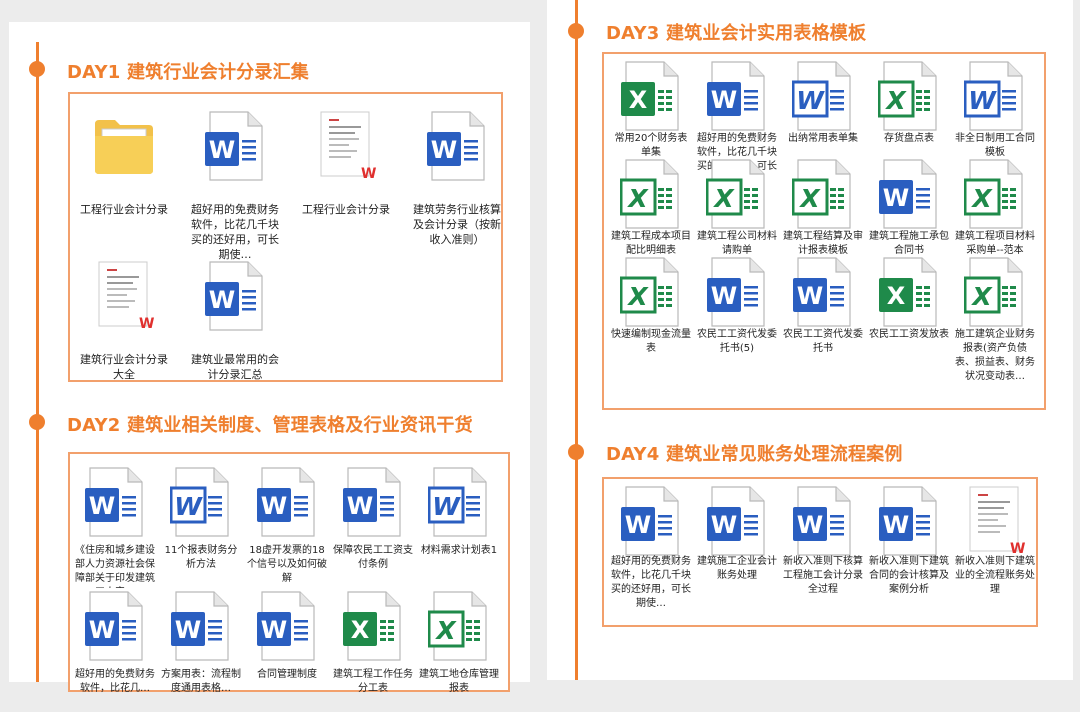  I want to click on file-item: W 出纳常用表单集, so click(823, 107).